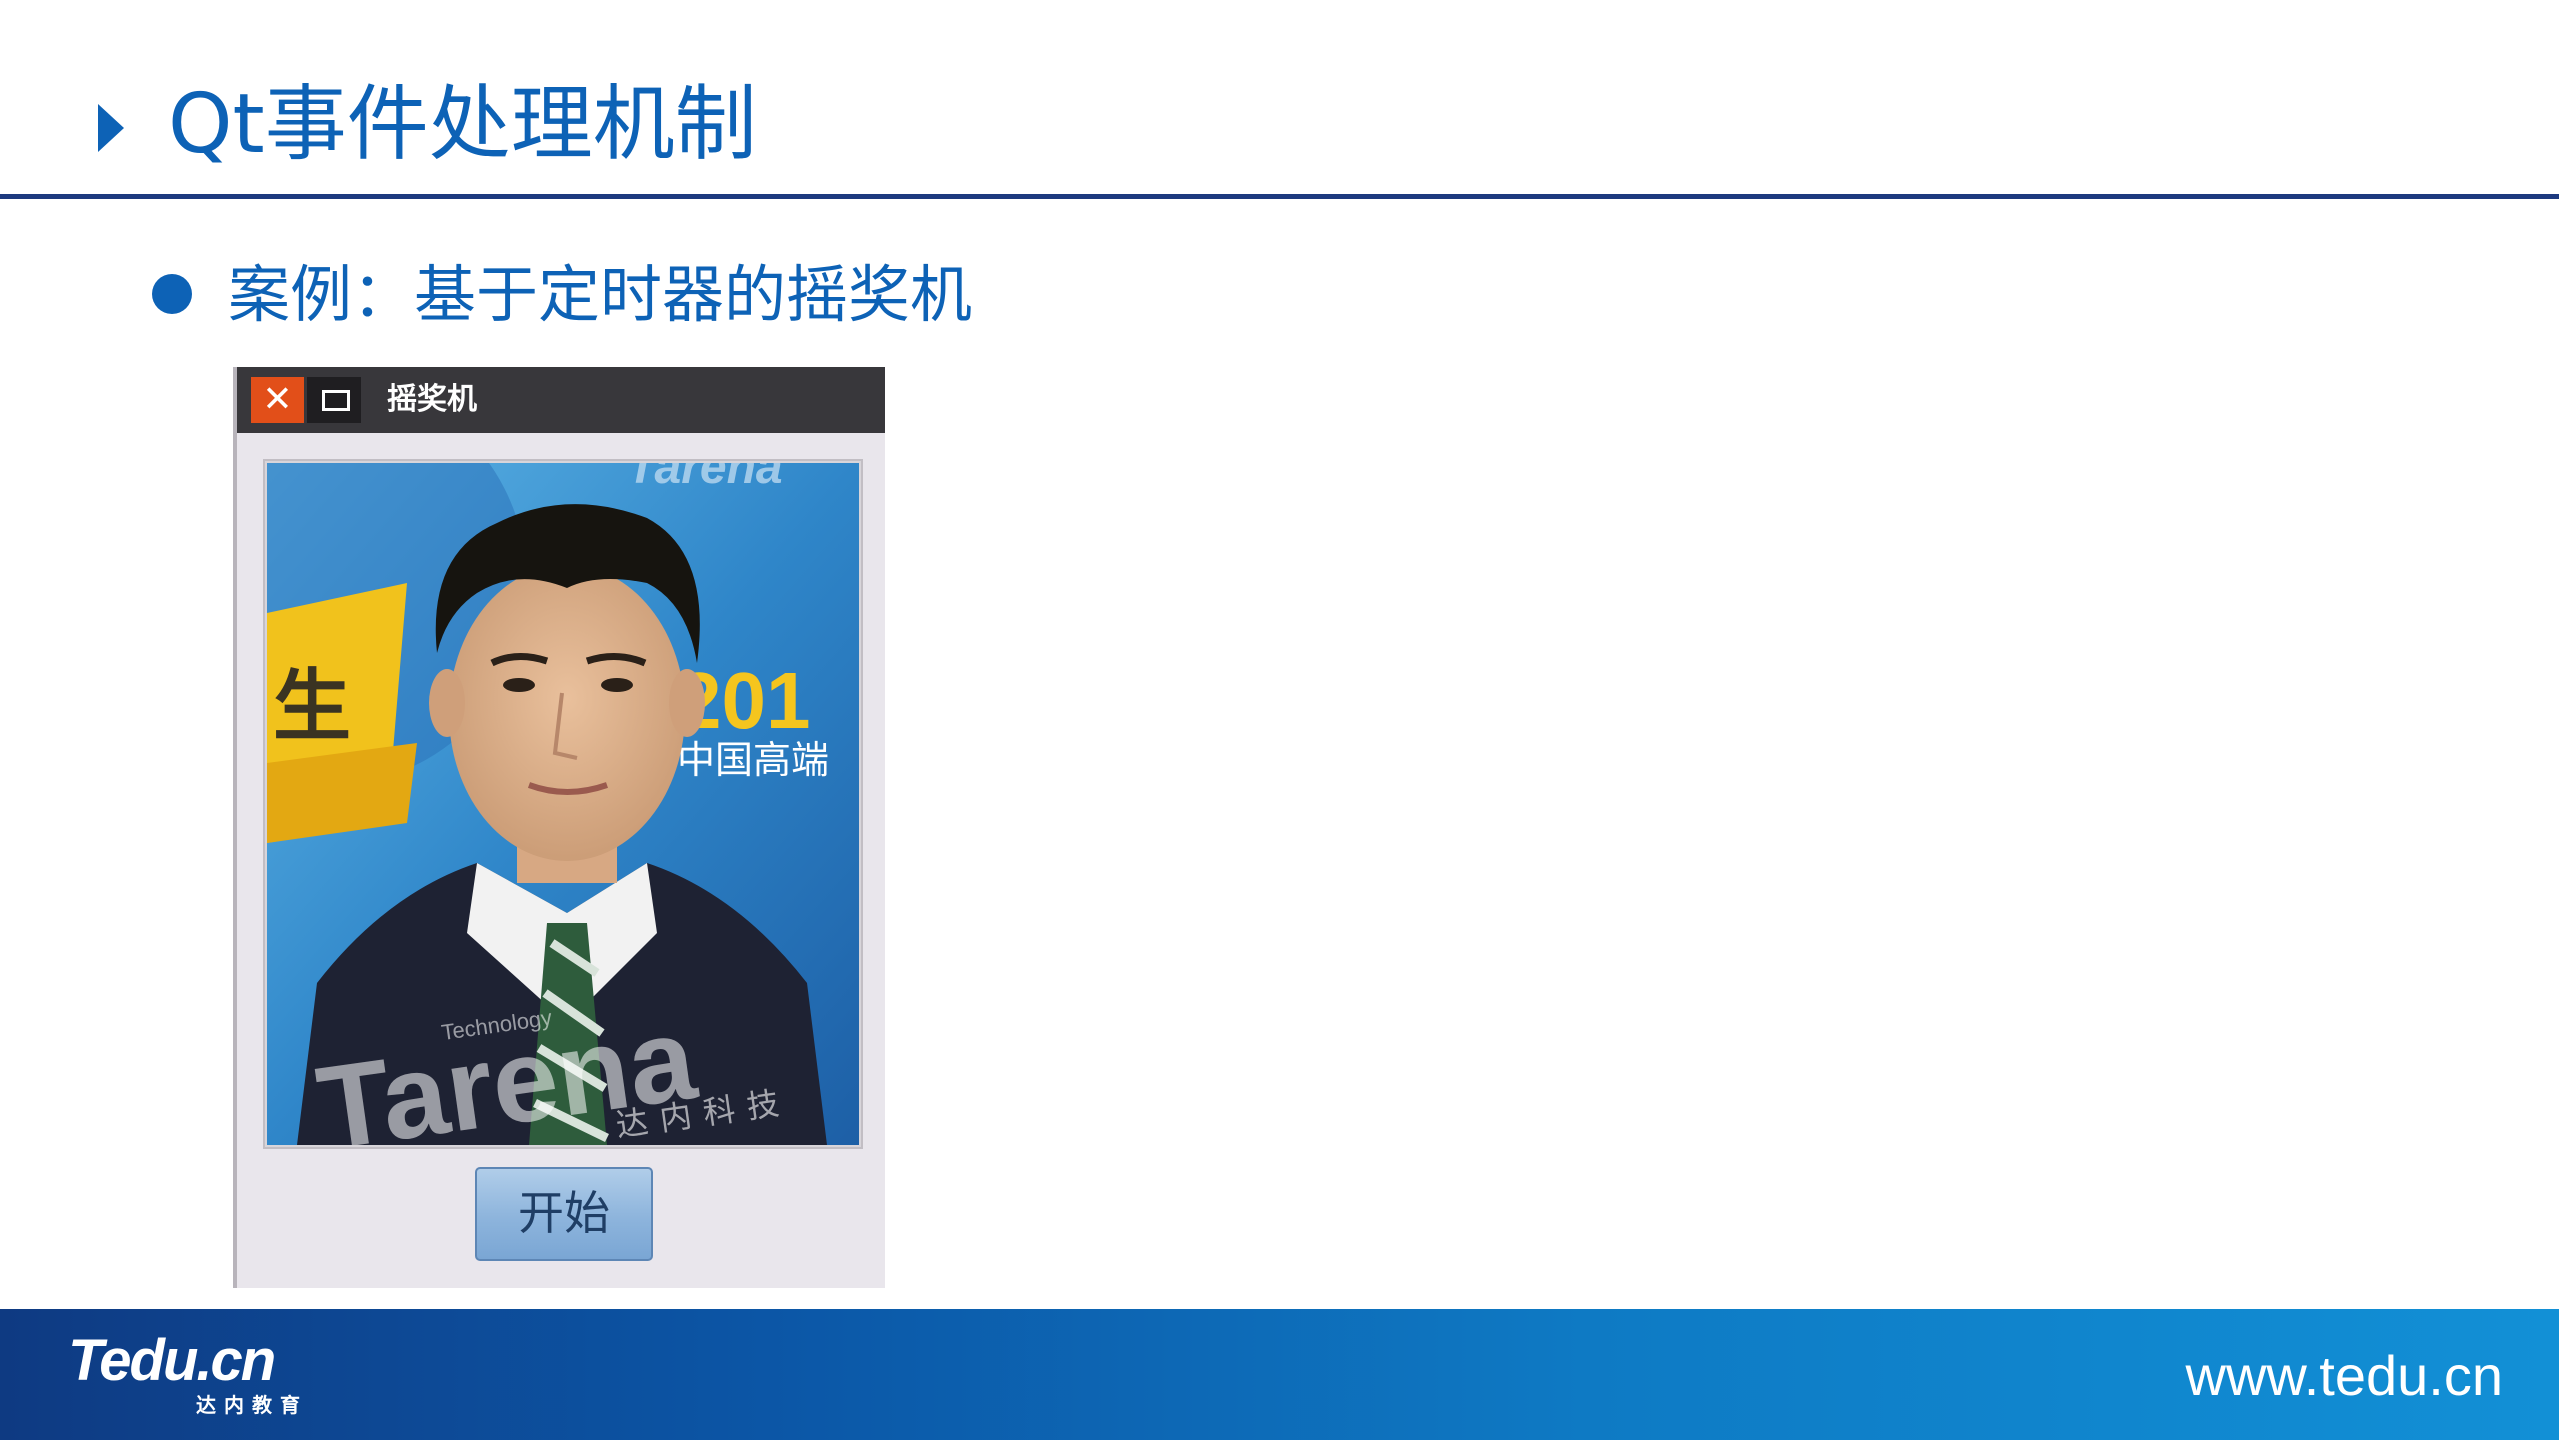 The width and height of the screenshot is (2559, 1440). Describe the element at coordinates (172, 1361) in the screenshot. I see `tedu-logo: Tedu.cn` at that location.